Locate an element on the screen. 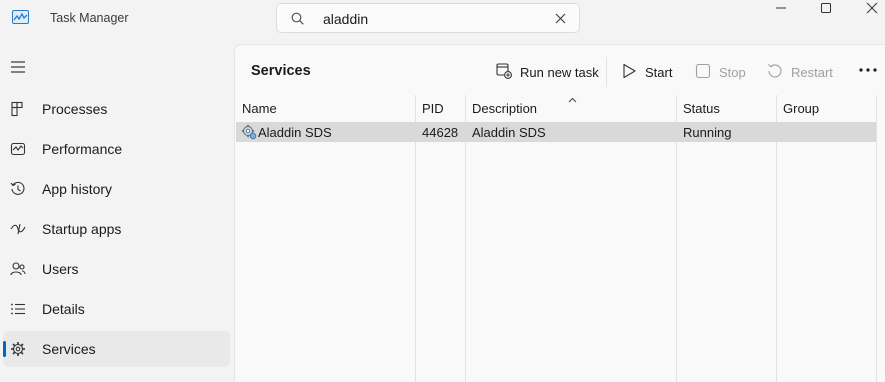  cell-description: Aladdin SDS is located at coordinates (509, 132).